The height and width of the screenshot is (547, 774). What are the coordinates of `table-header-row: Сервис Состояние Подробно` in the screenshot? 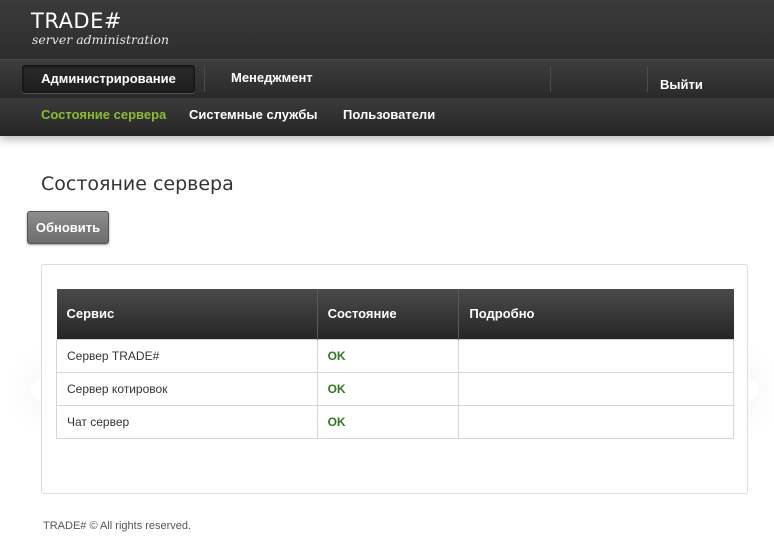 It's located at (395, 314).